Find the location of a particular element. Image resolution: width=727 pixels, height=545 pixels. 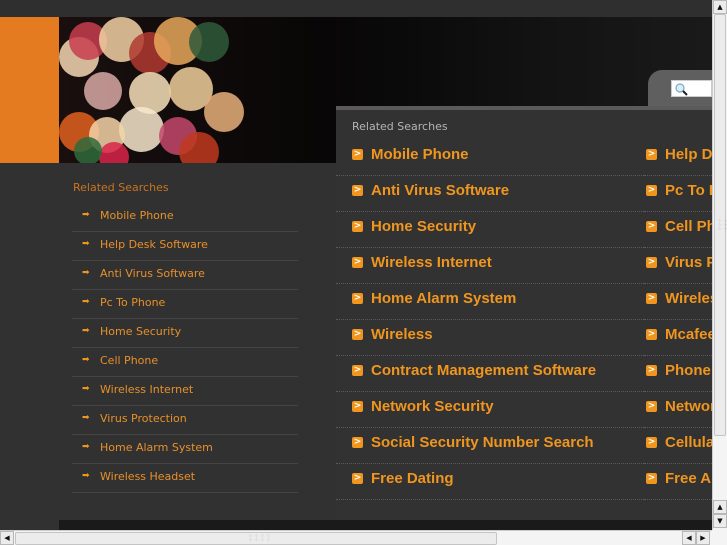

sidebar-item: ➡ Home Security is located at coordinates (185, 333).